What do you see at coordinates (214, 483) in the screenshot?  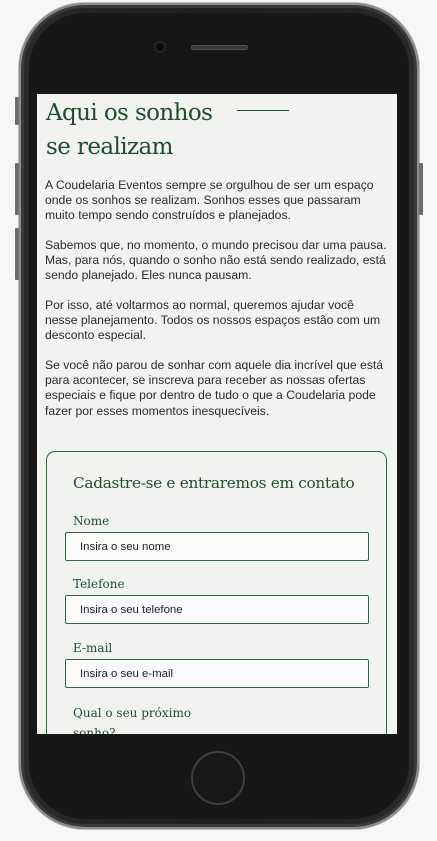 I see `form-title: Cadastre-se e entraremos em contato` at bounding box center [214, 483].